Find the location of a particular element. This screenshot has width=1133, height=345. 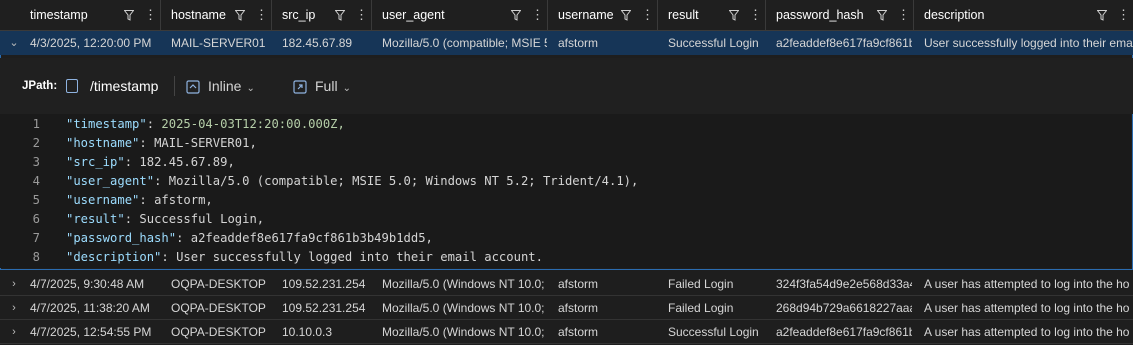

expand-view-icon is located at coordinates (300, 87).